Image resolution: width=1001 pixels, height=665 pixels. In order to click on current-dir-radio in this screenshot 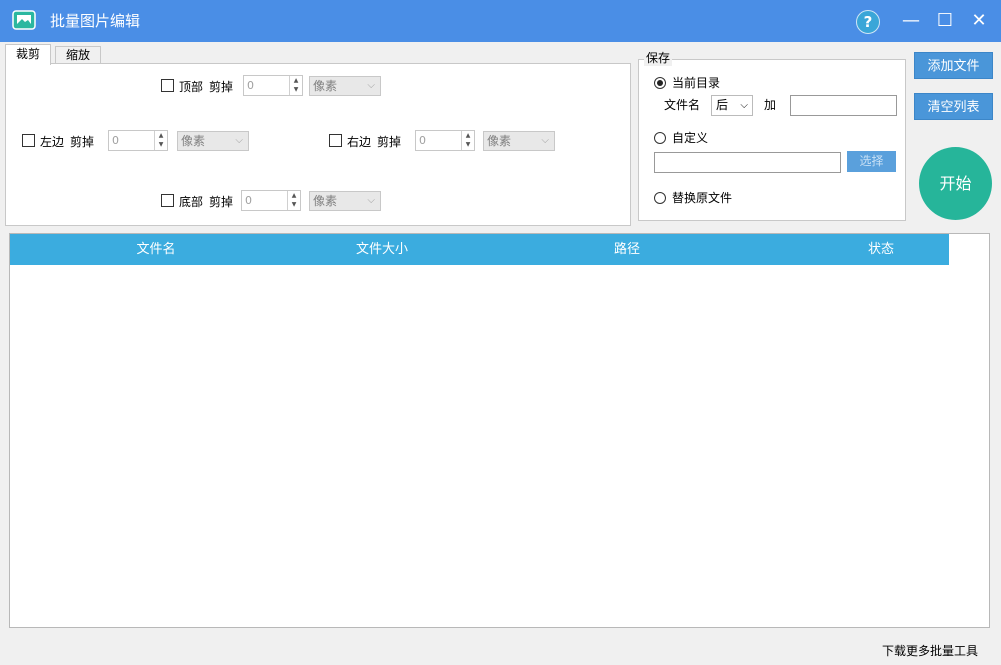, I will do `click(660, 83)`.